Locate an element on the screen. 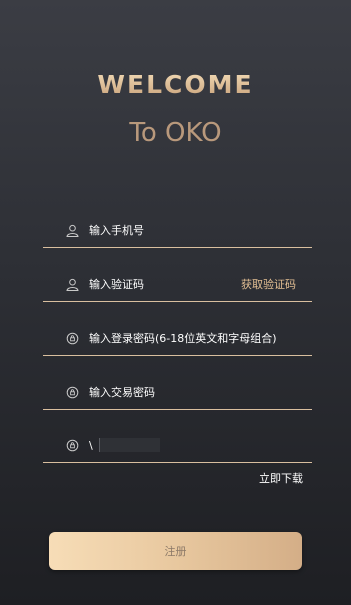 This screenshot has width=351, height=605. login-password-field: 输入登录密码(6-18位英文和字母组合) is located at coordinates (177, 338).